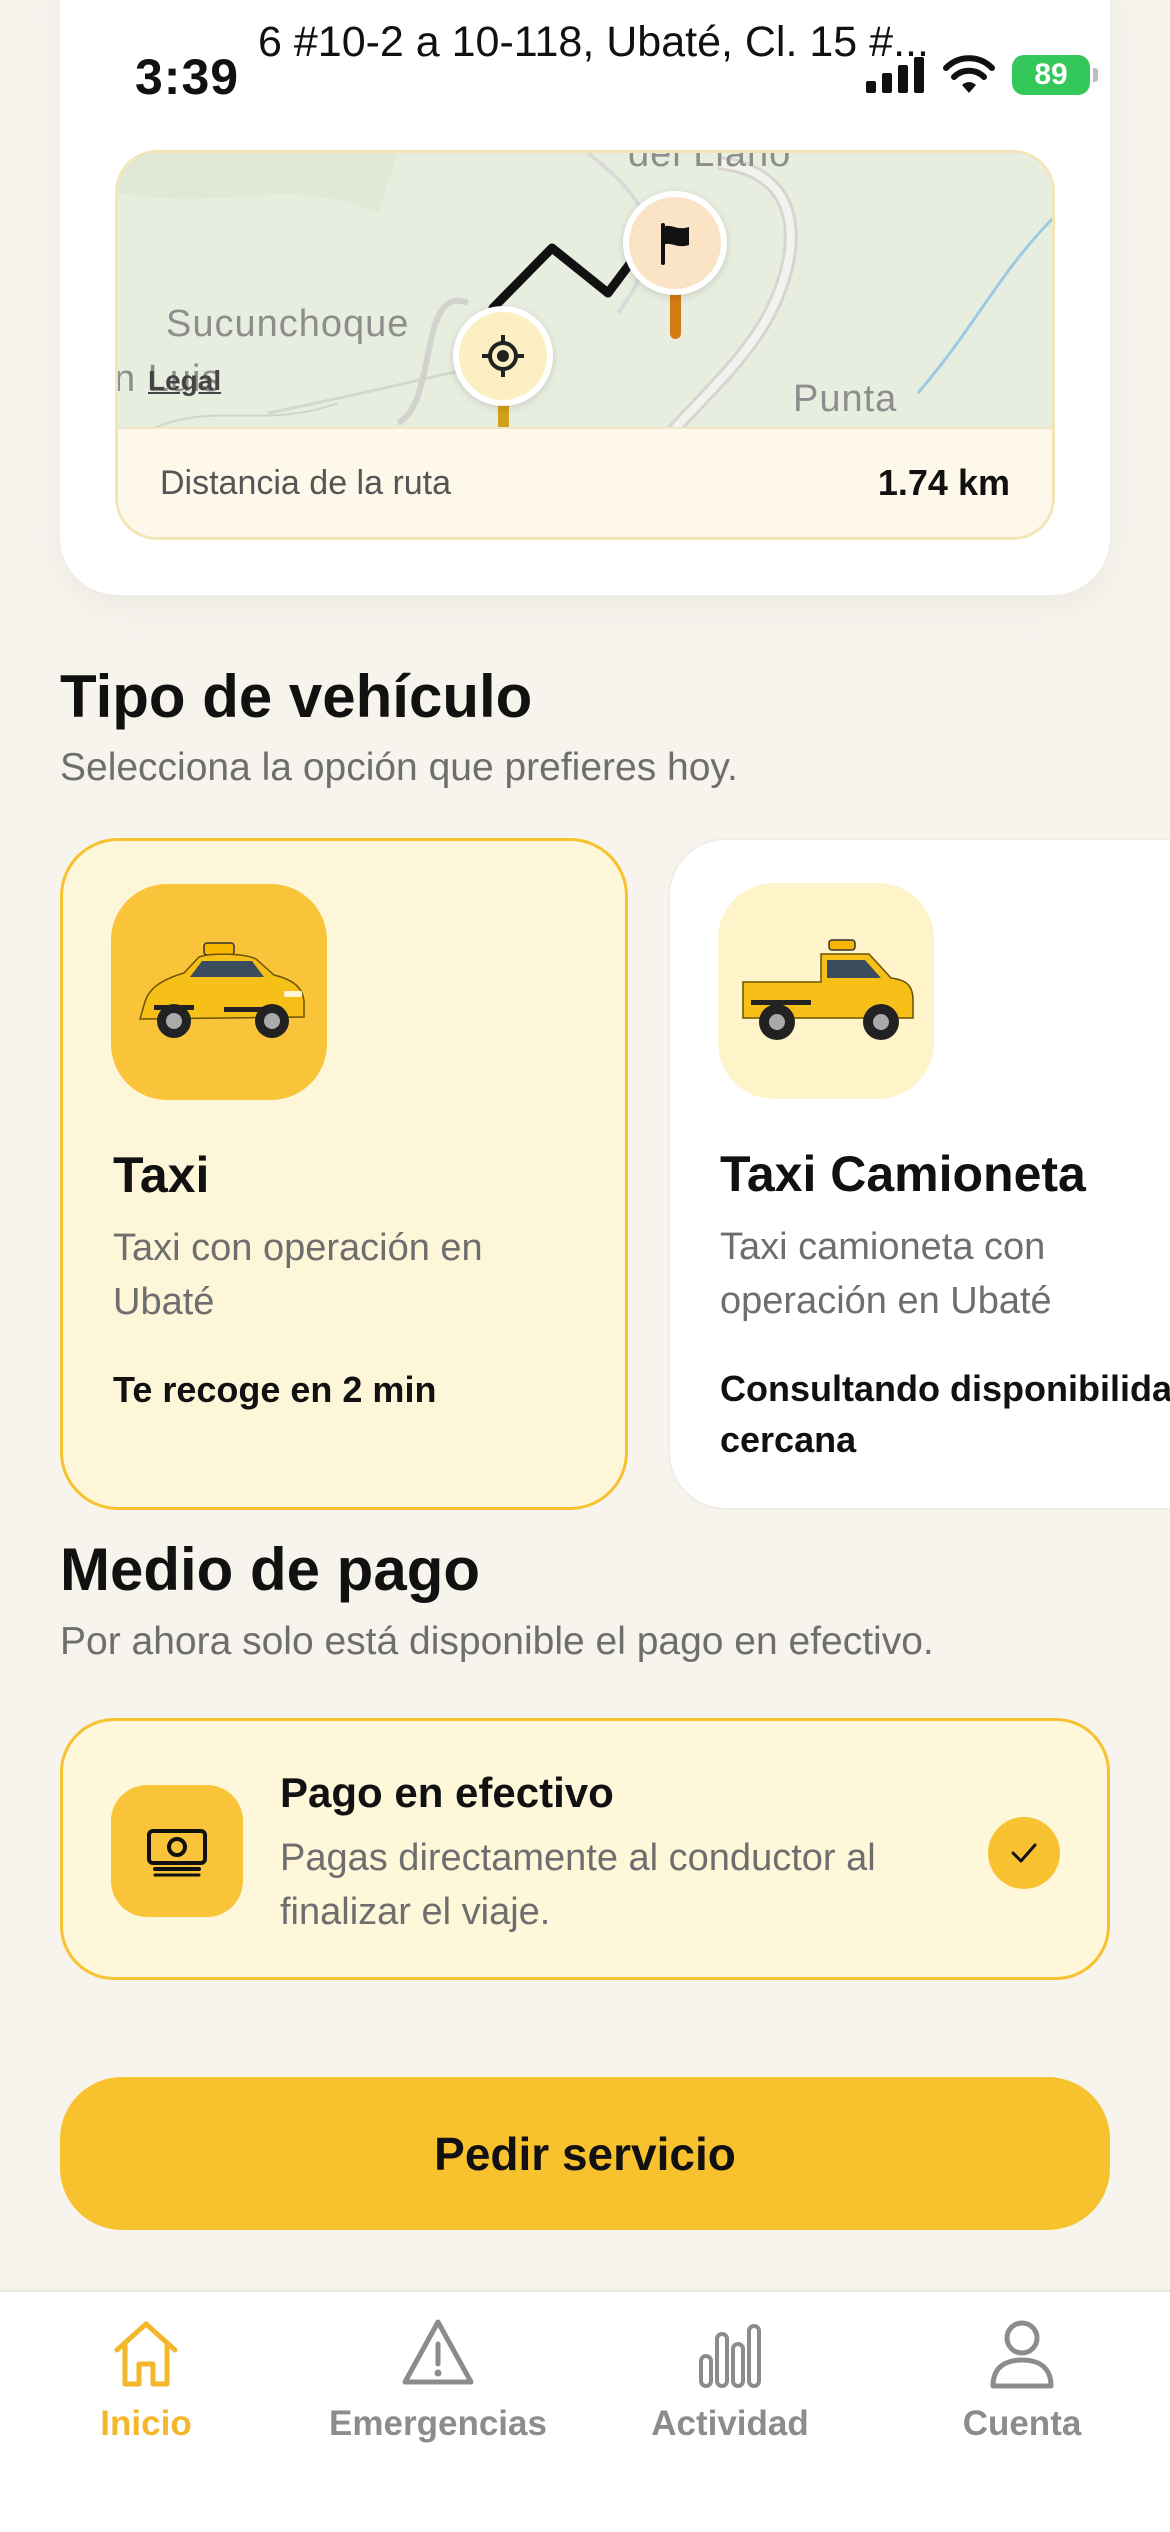 This screenshot has width=1170, height=2532. I want to click on vehicle-description: Taxi con operación en Ubaté, so click(298, 1275).